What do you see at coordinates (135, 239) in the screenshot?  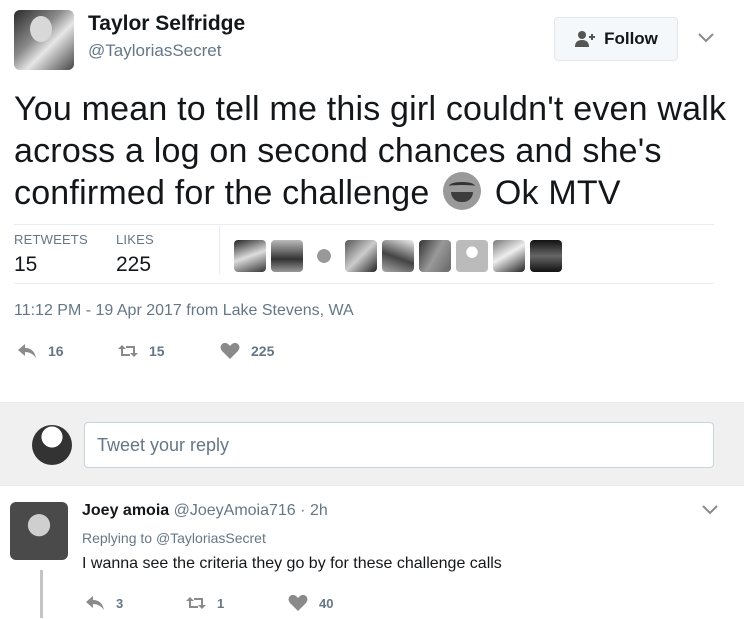 I see `likes-label: LIKES` at bounding box center [135, 239].